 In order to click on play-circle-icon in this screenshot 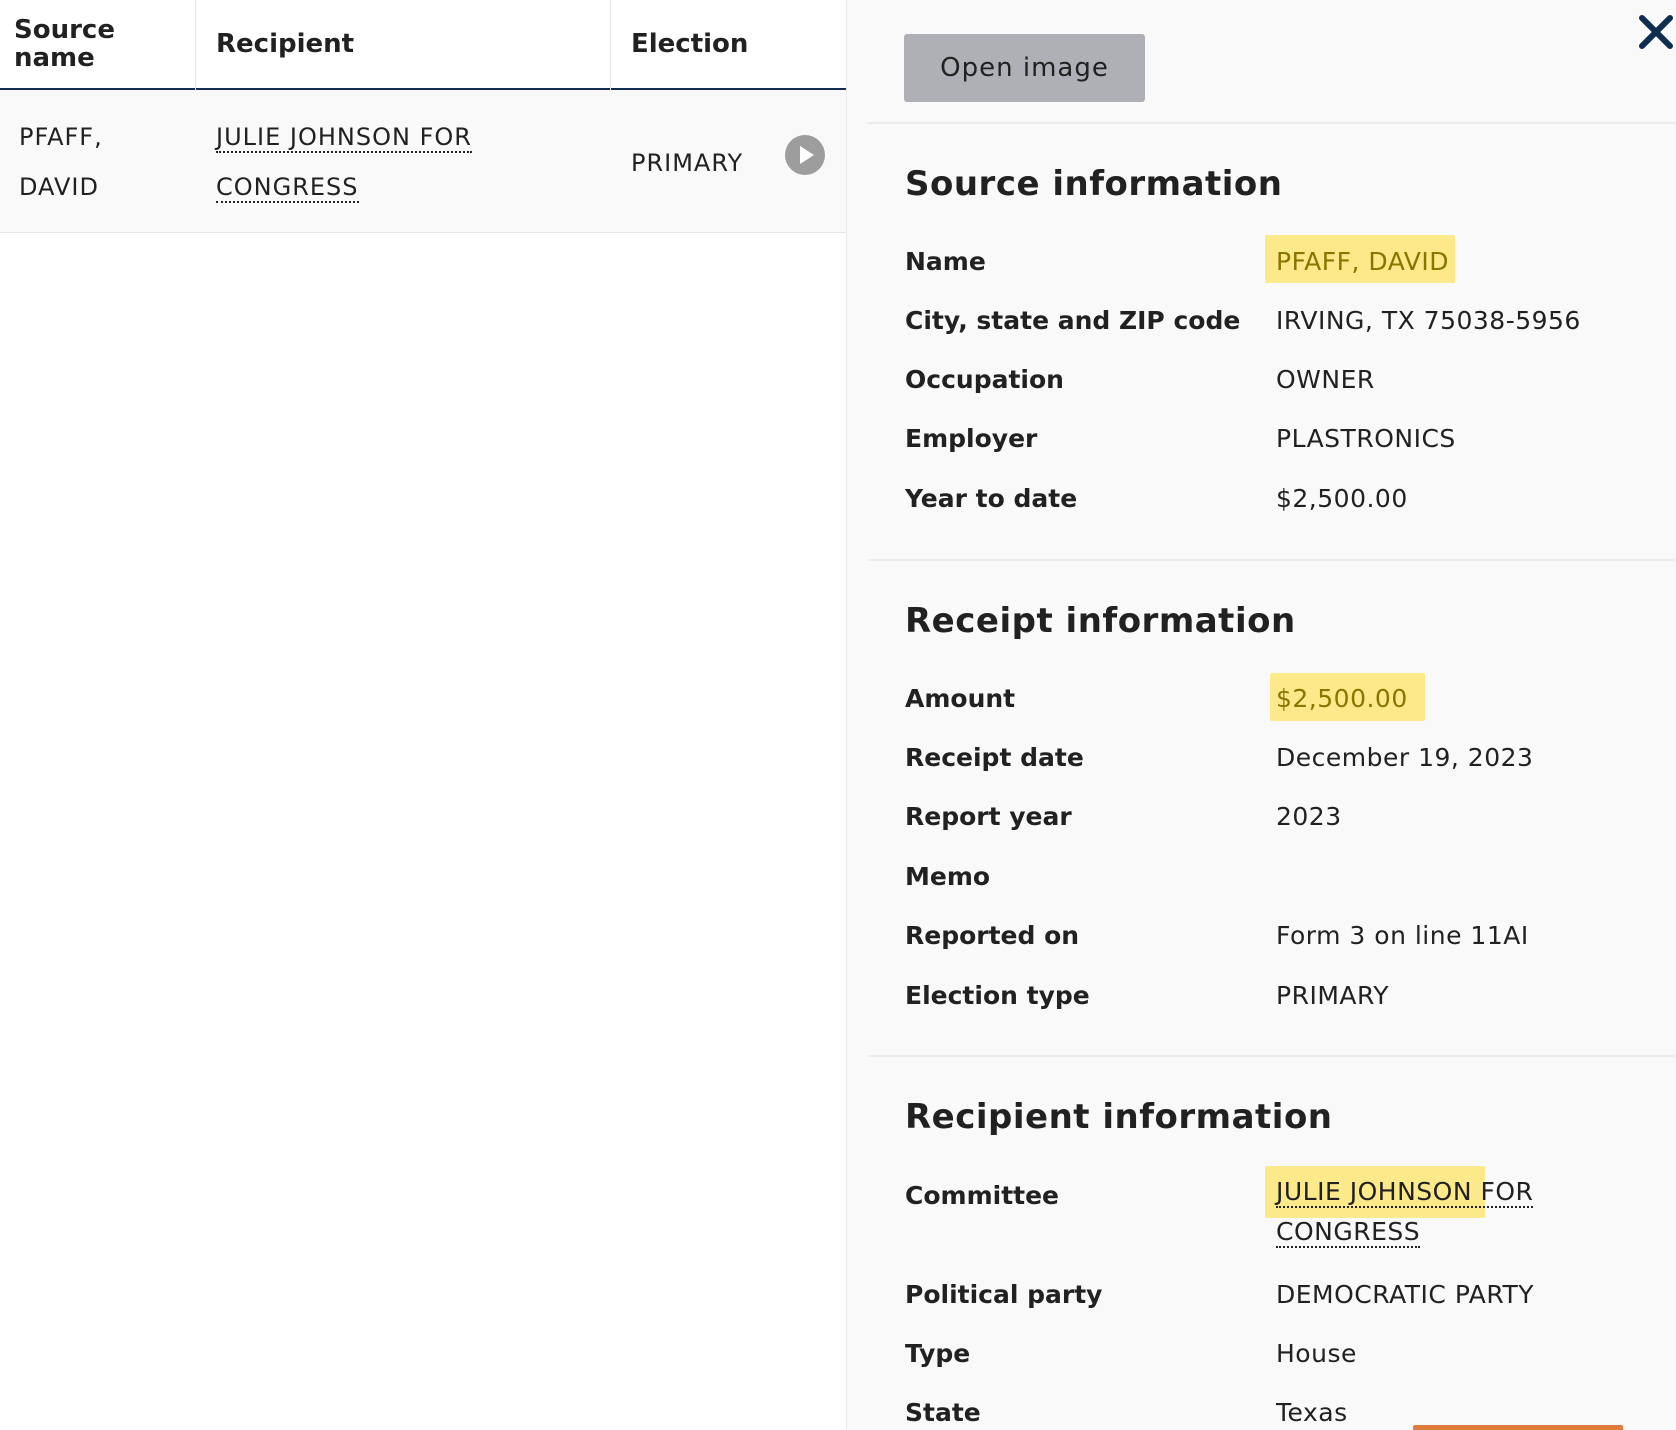, I will do `click(805, 155)`.